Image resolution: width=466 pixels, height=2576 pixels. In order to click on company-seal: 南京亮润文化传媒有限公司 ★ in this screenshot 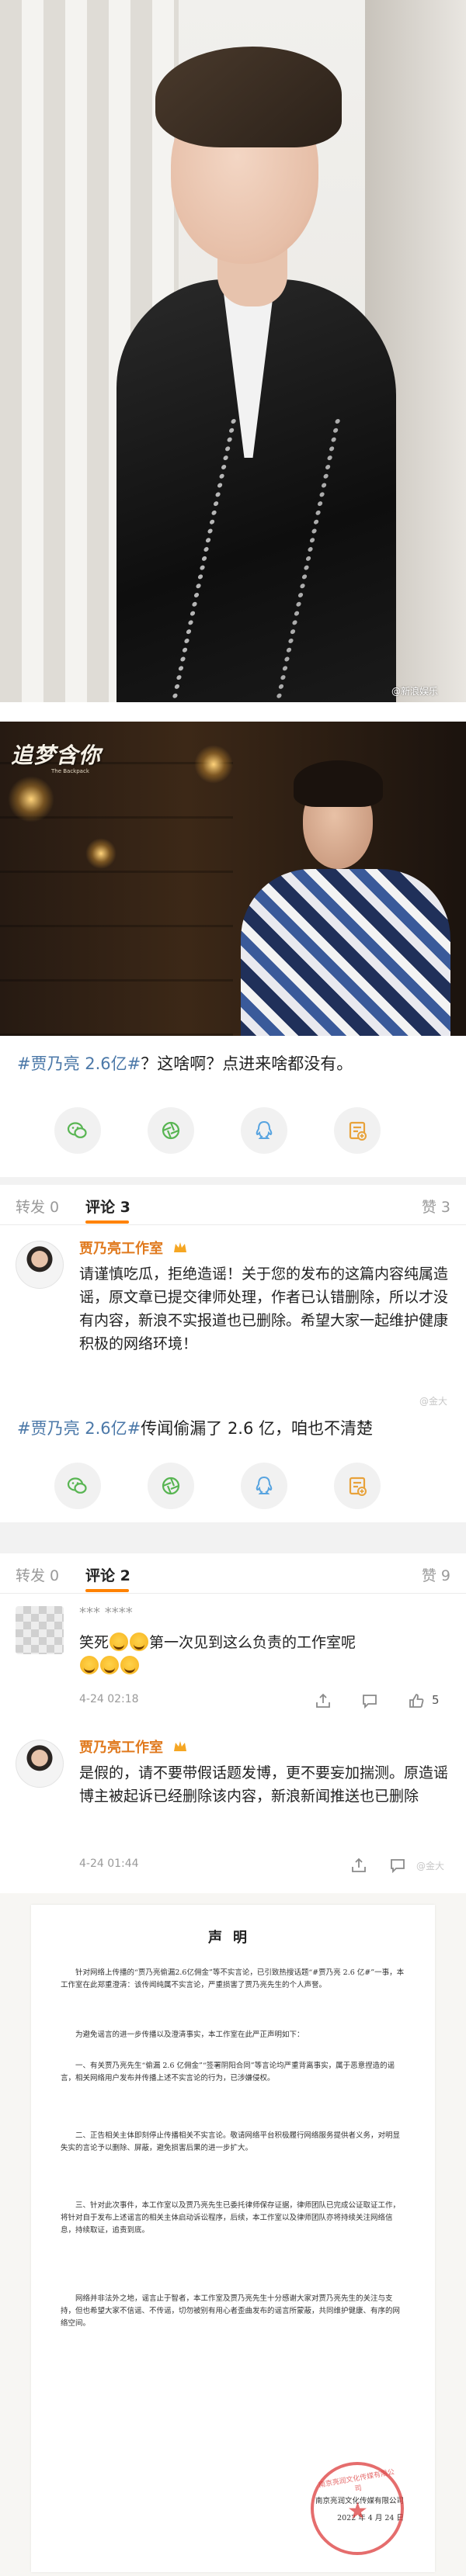, I will do `click(357, 2508)`.